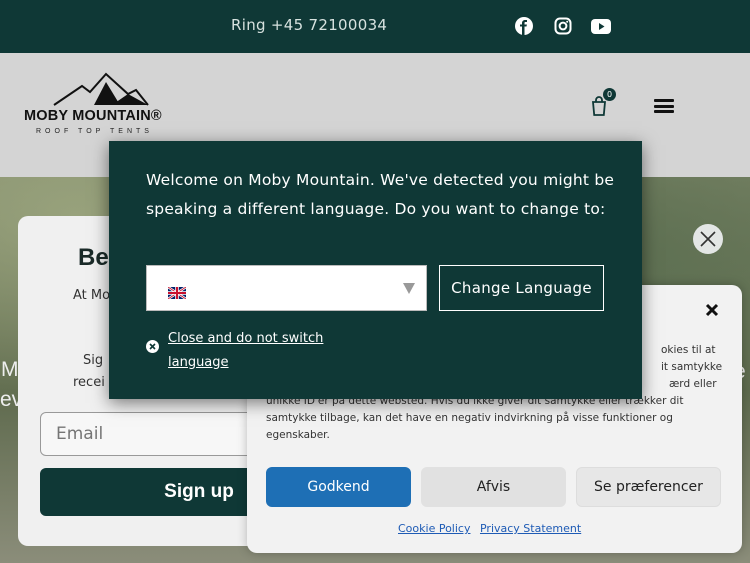 This screenshot has width=750, height=563. I want to click on hero-text-fragment: M, so click(10, 369).